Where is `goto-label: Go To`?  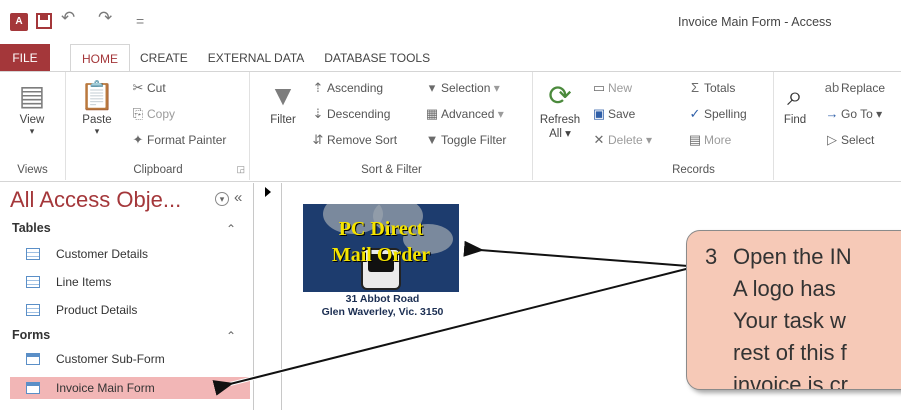 goto-label: Go To is located at coordinates (857, 114).